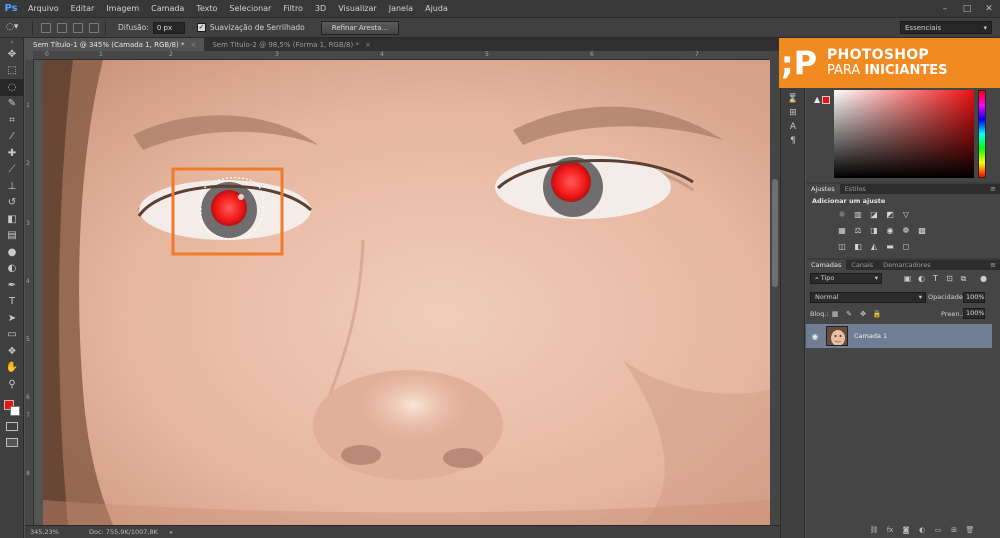 The height and width of the screenshot is (538, 1000). Describe the element at coordinates (855, 189) in the screenshot. I see `tab-estilos: Estilos` at that location.